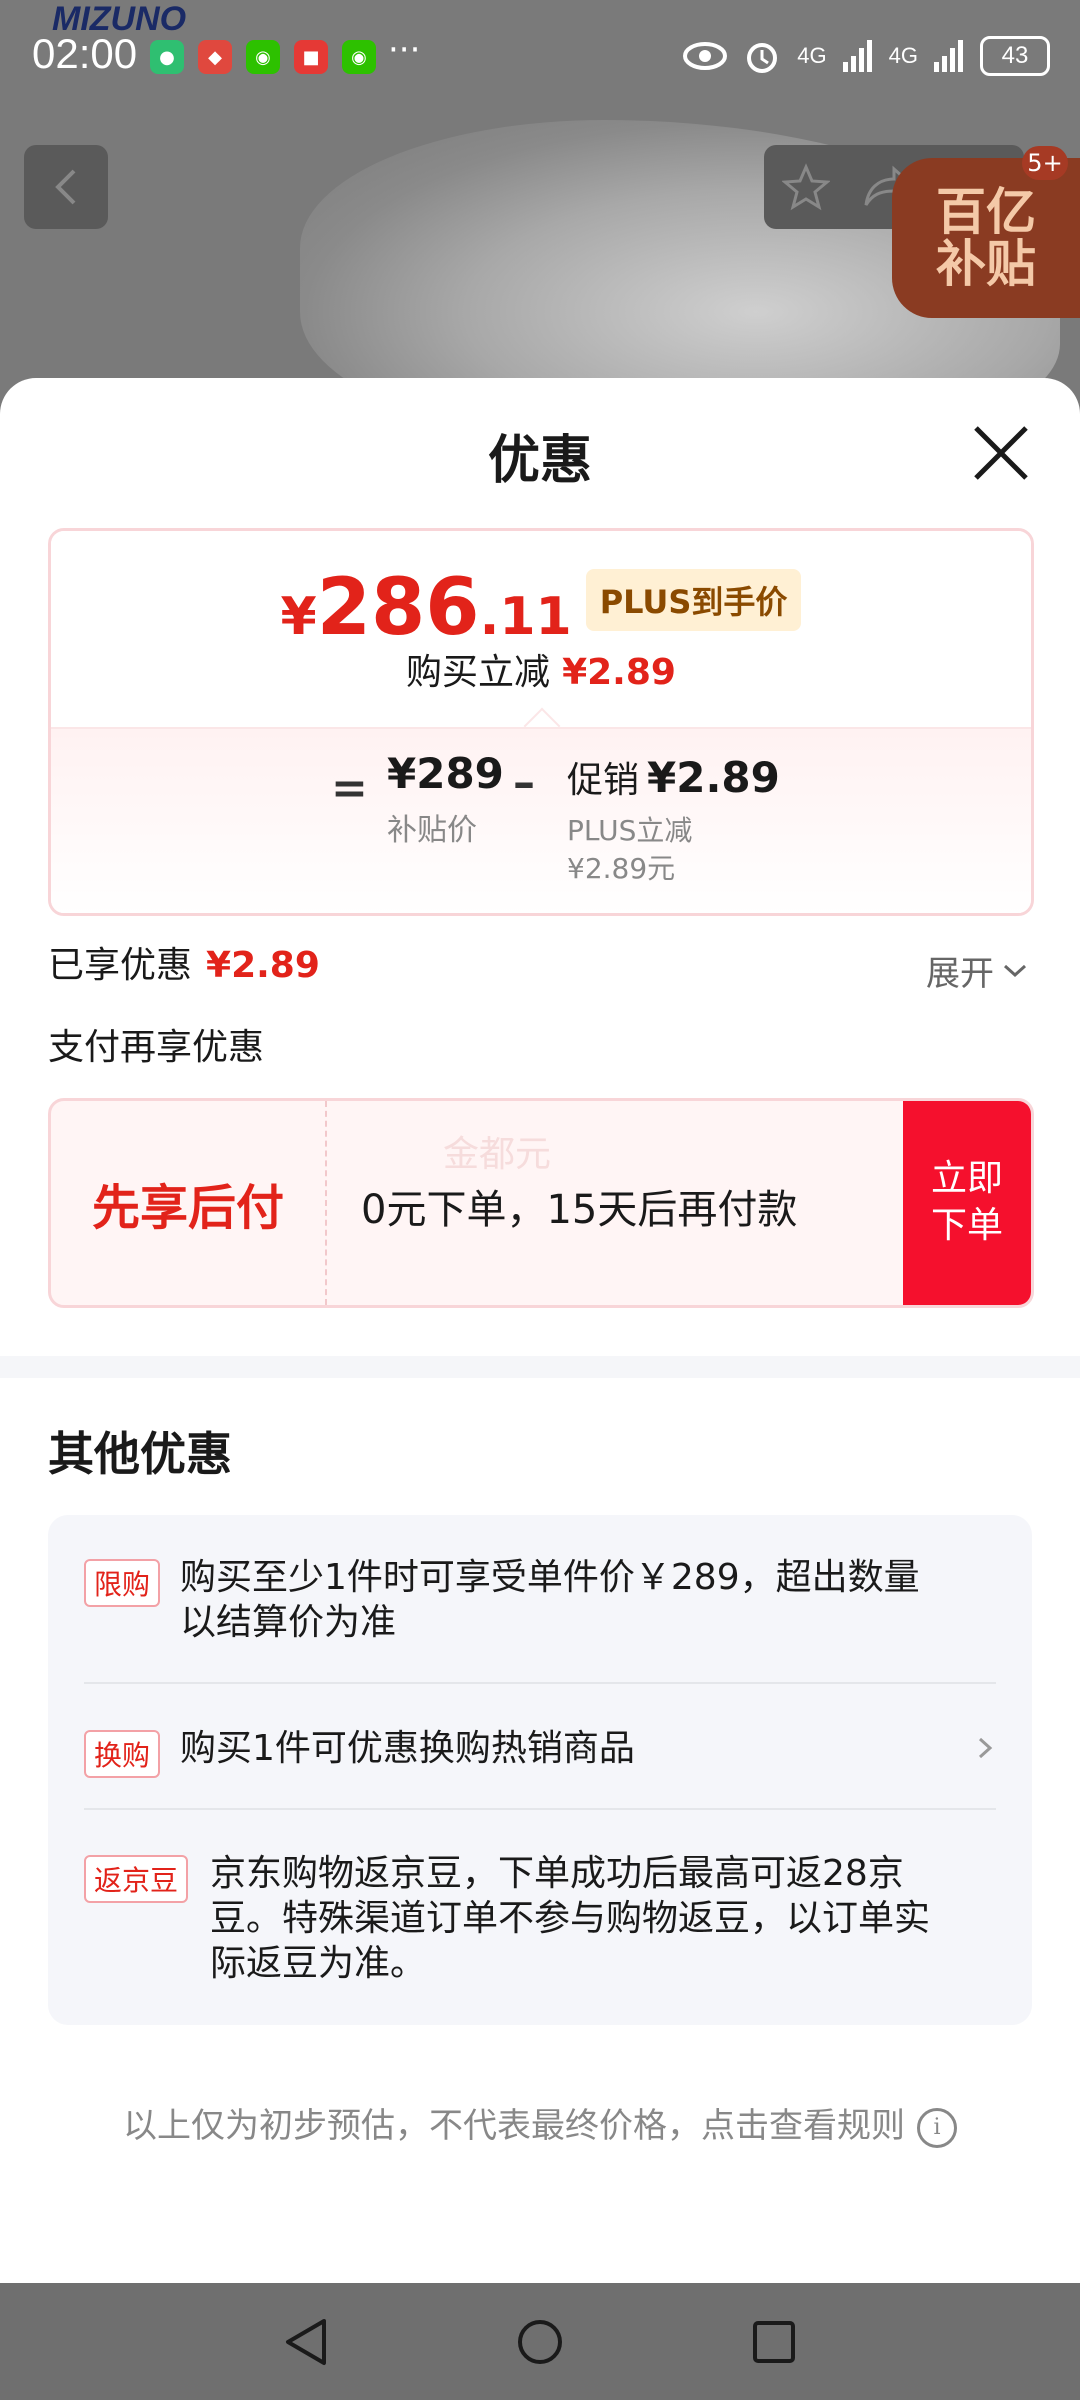 The height and width of the screenshot is (2400, 1080). Describe the element at coordinates (550, 1577) in the screenshot. I see `list-item-text: 购买至少1件时可享受单件价￥289，超出数量` at that location.